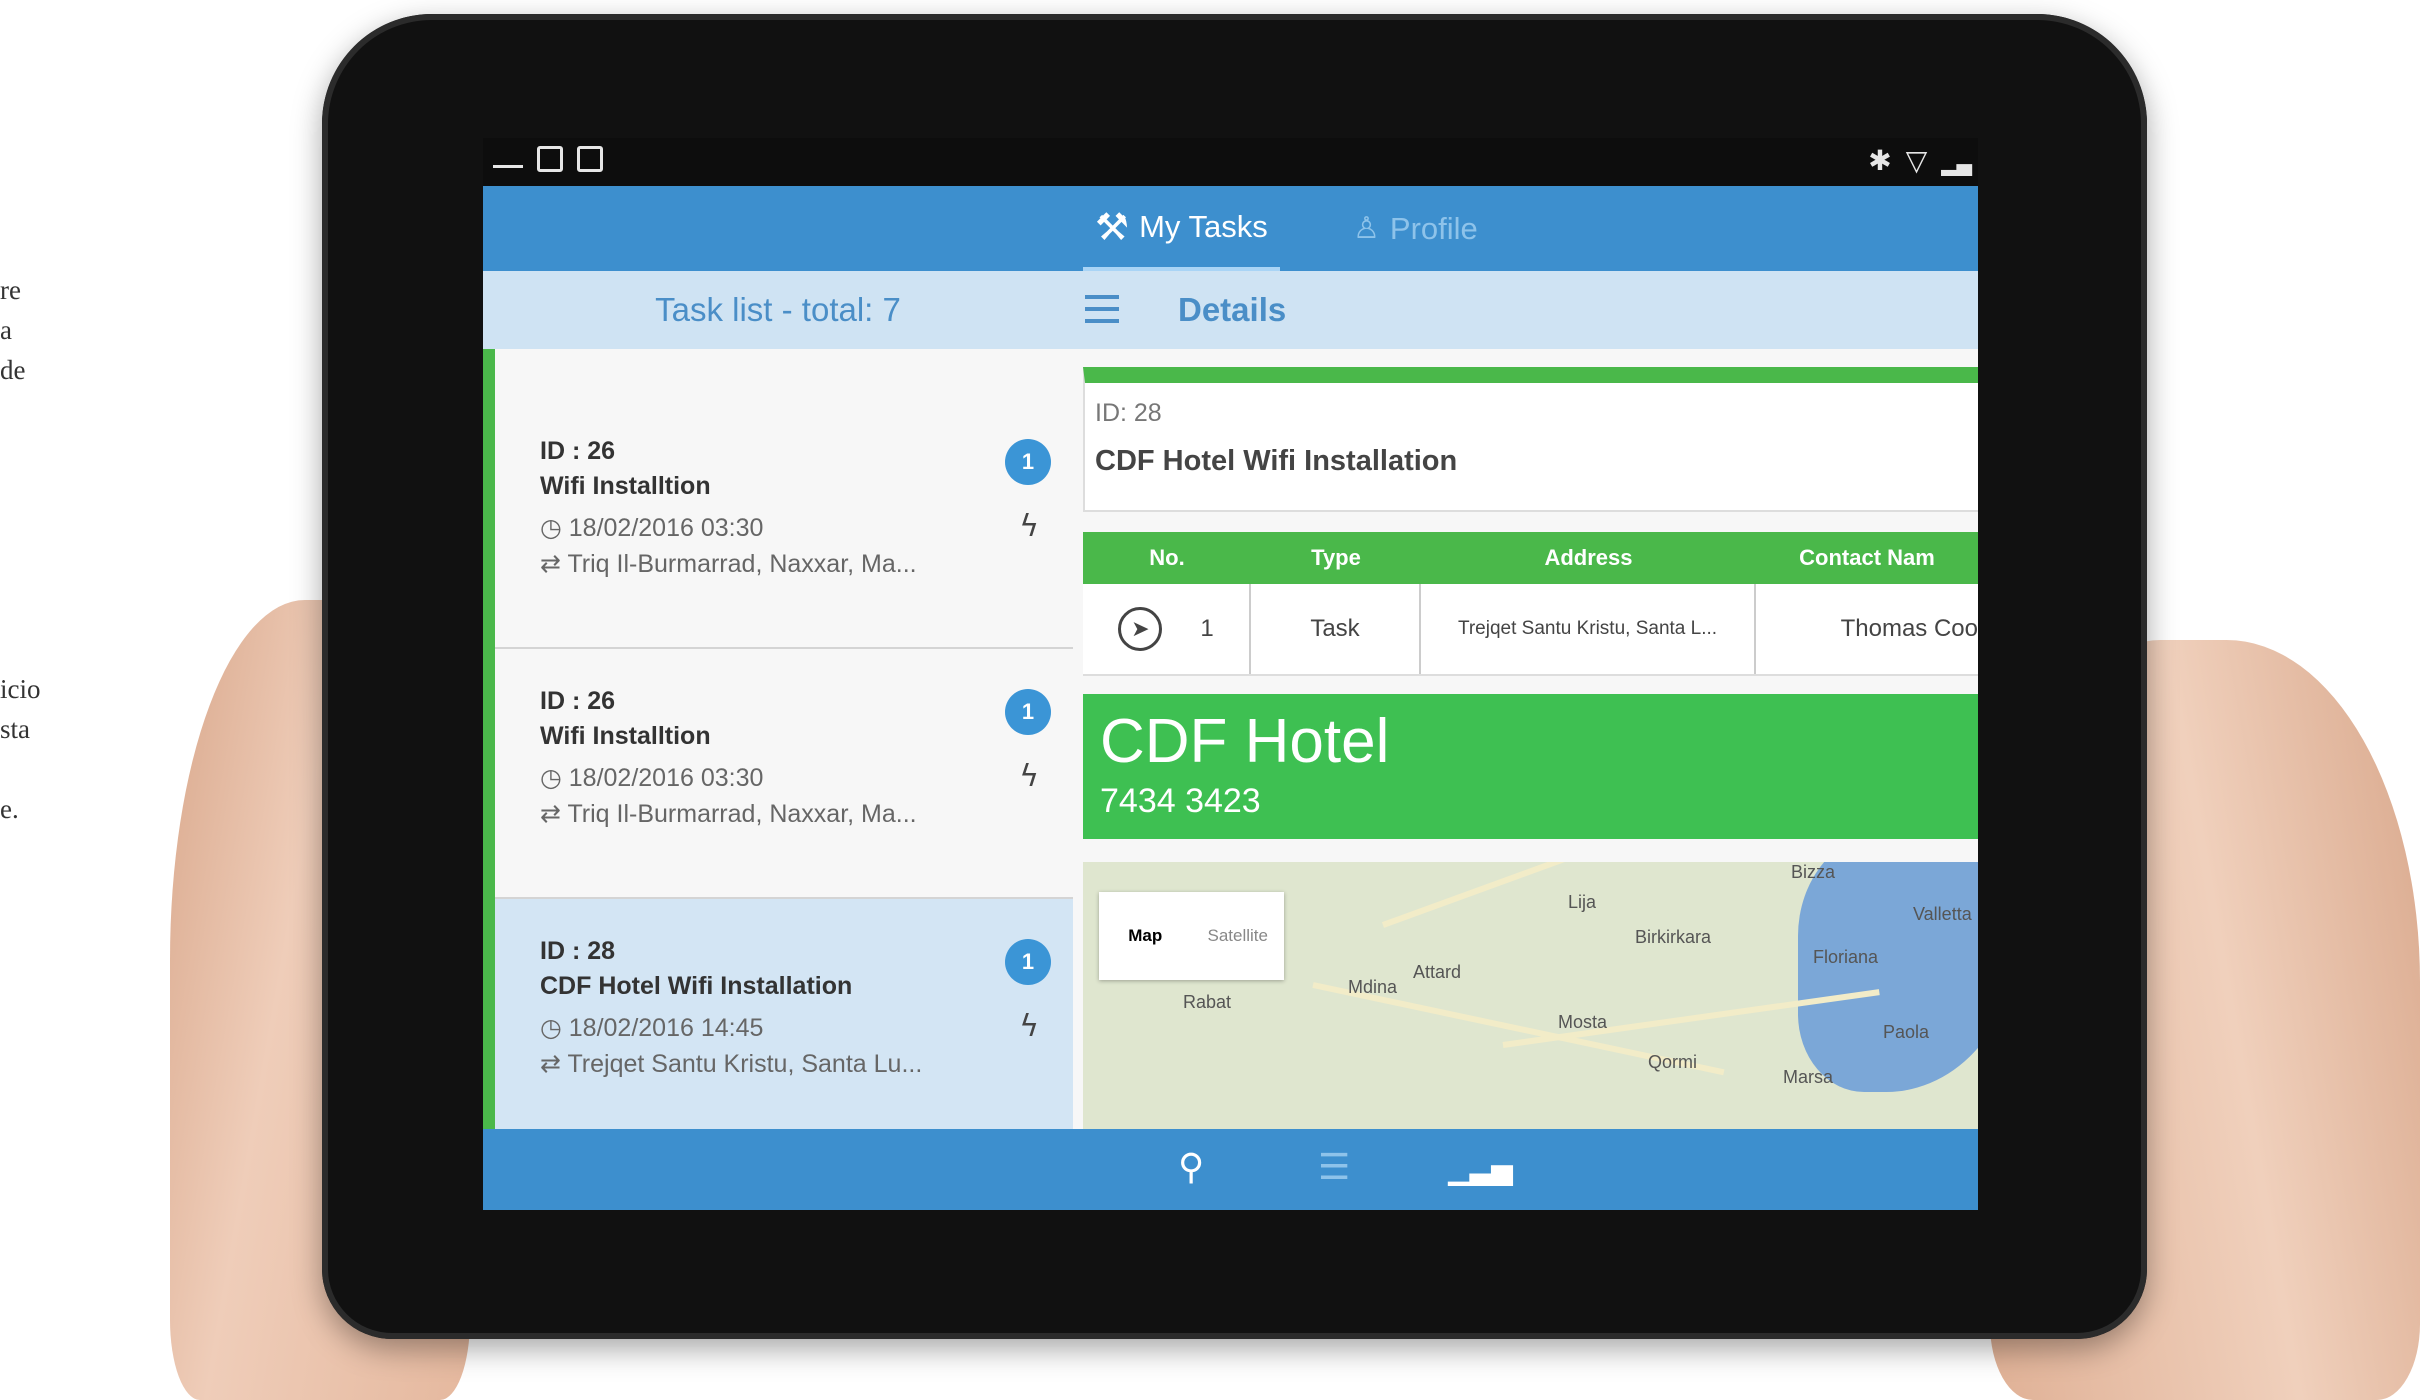  What do you see at coordinates (1942, 914) in the screenshot?
I see `map-label: Valletta` at bounding box center [1942, 914].